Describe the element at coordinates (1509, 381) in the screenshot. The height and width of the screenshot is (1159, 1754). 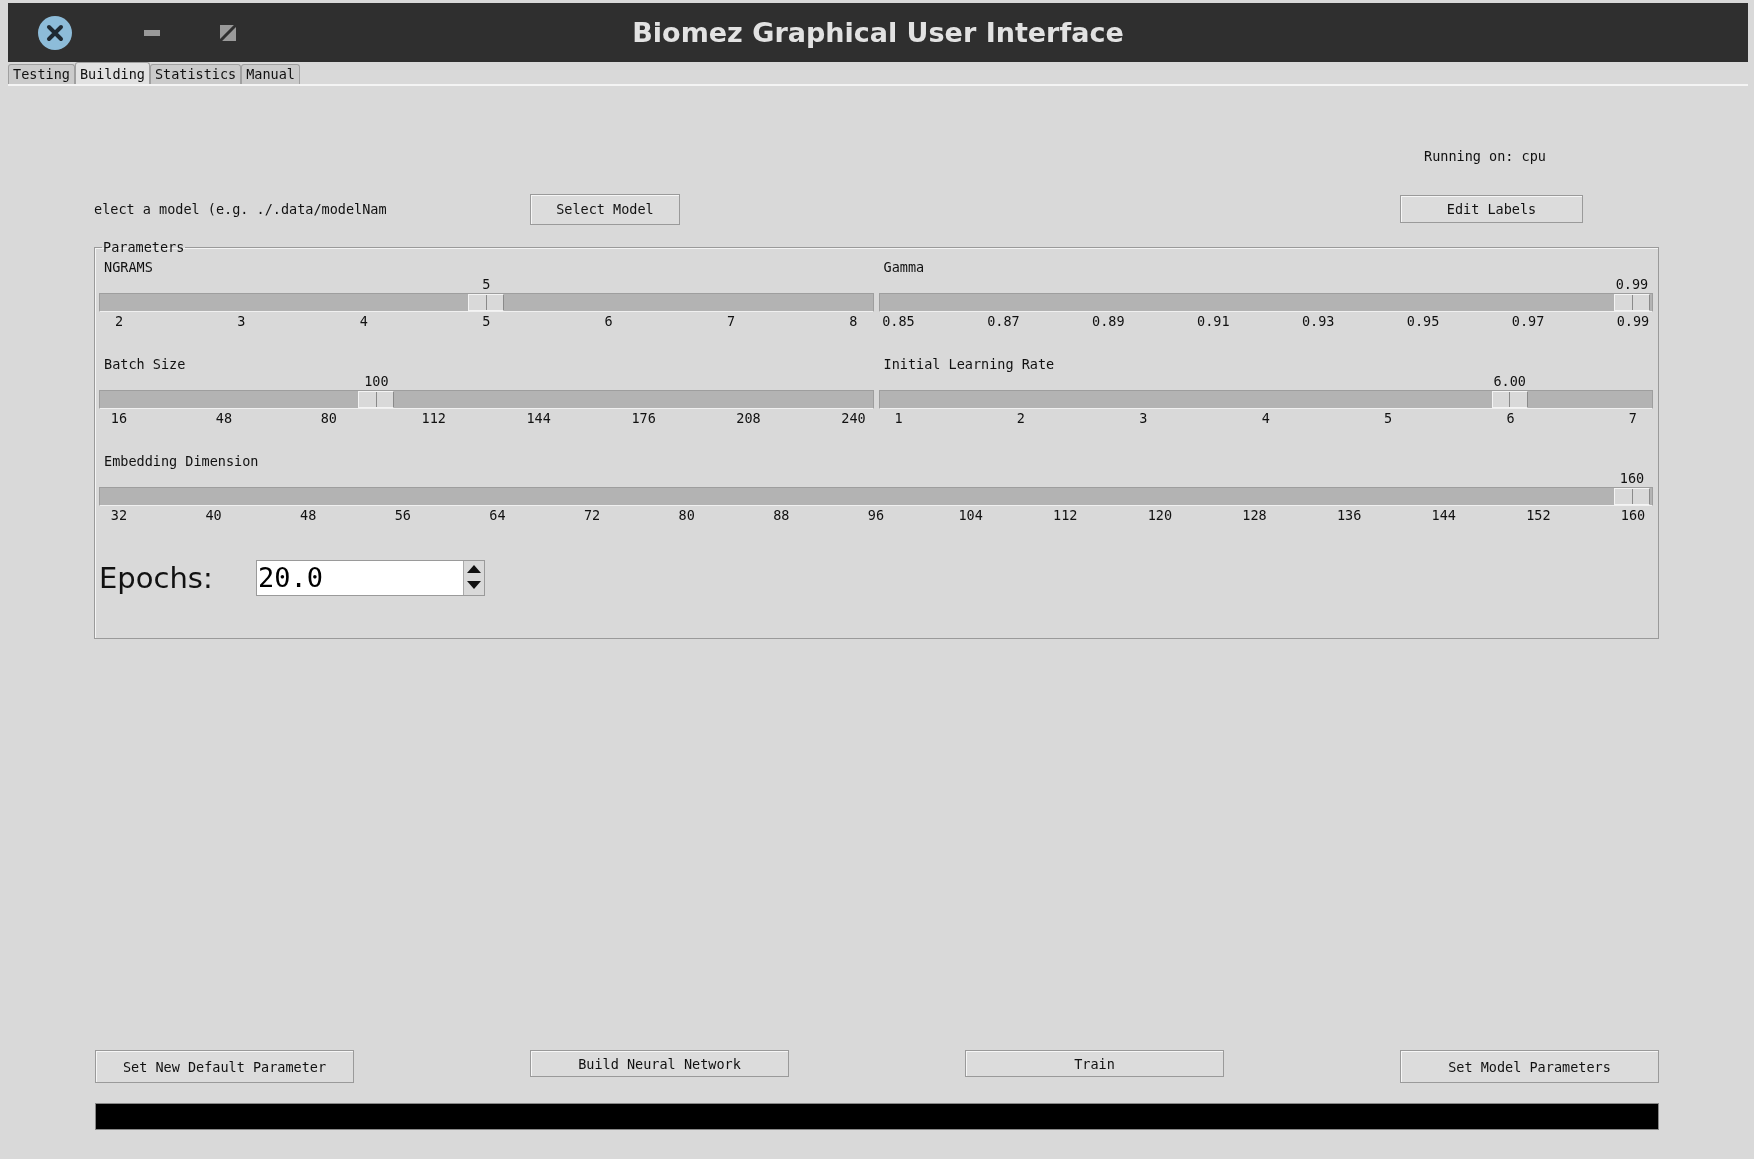
I see `slider-value: 6.00` at that location.